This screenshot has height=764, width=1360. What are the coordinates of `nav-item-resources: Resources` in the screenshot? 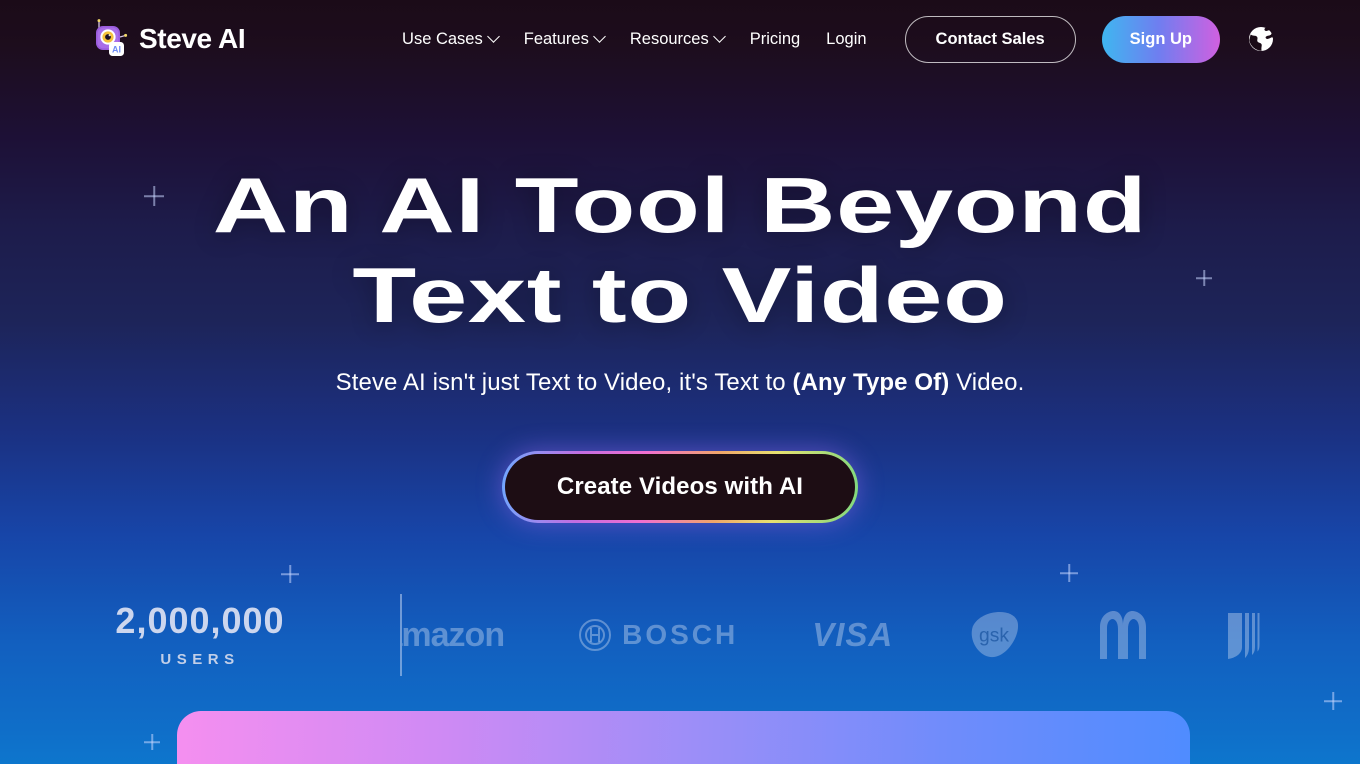 It's located at (677, 39).